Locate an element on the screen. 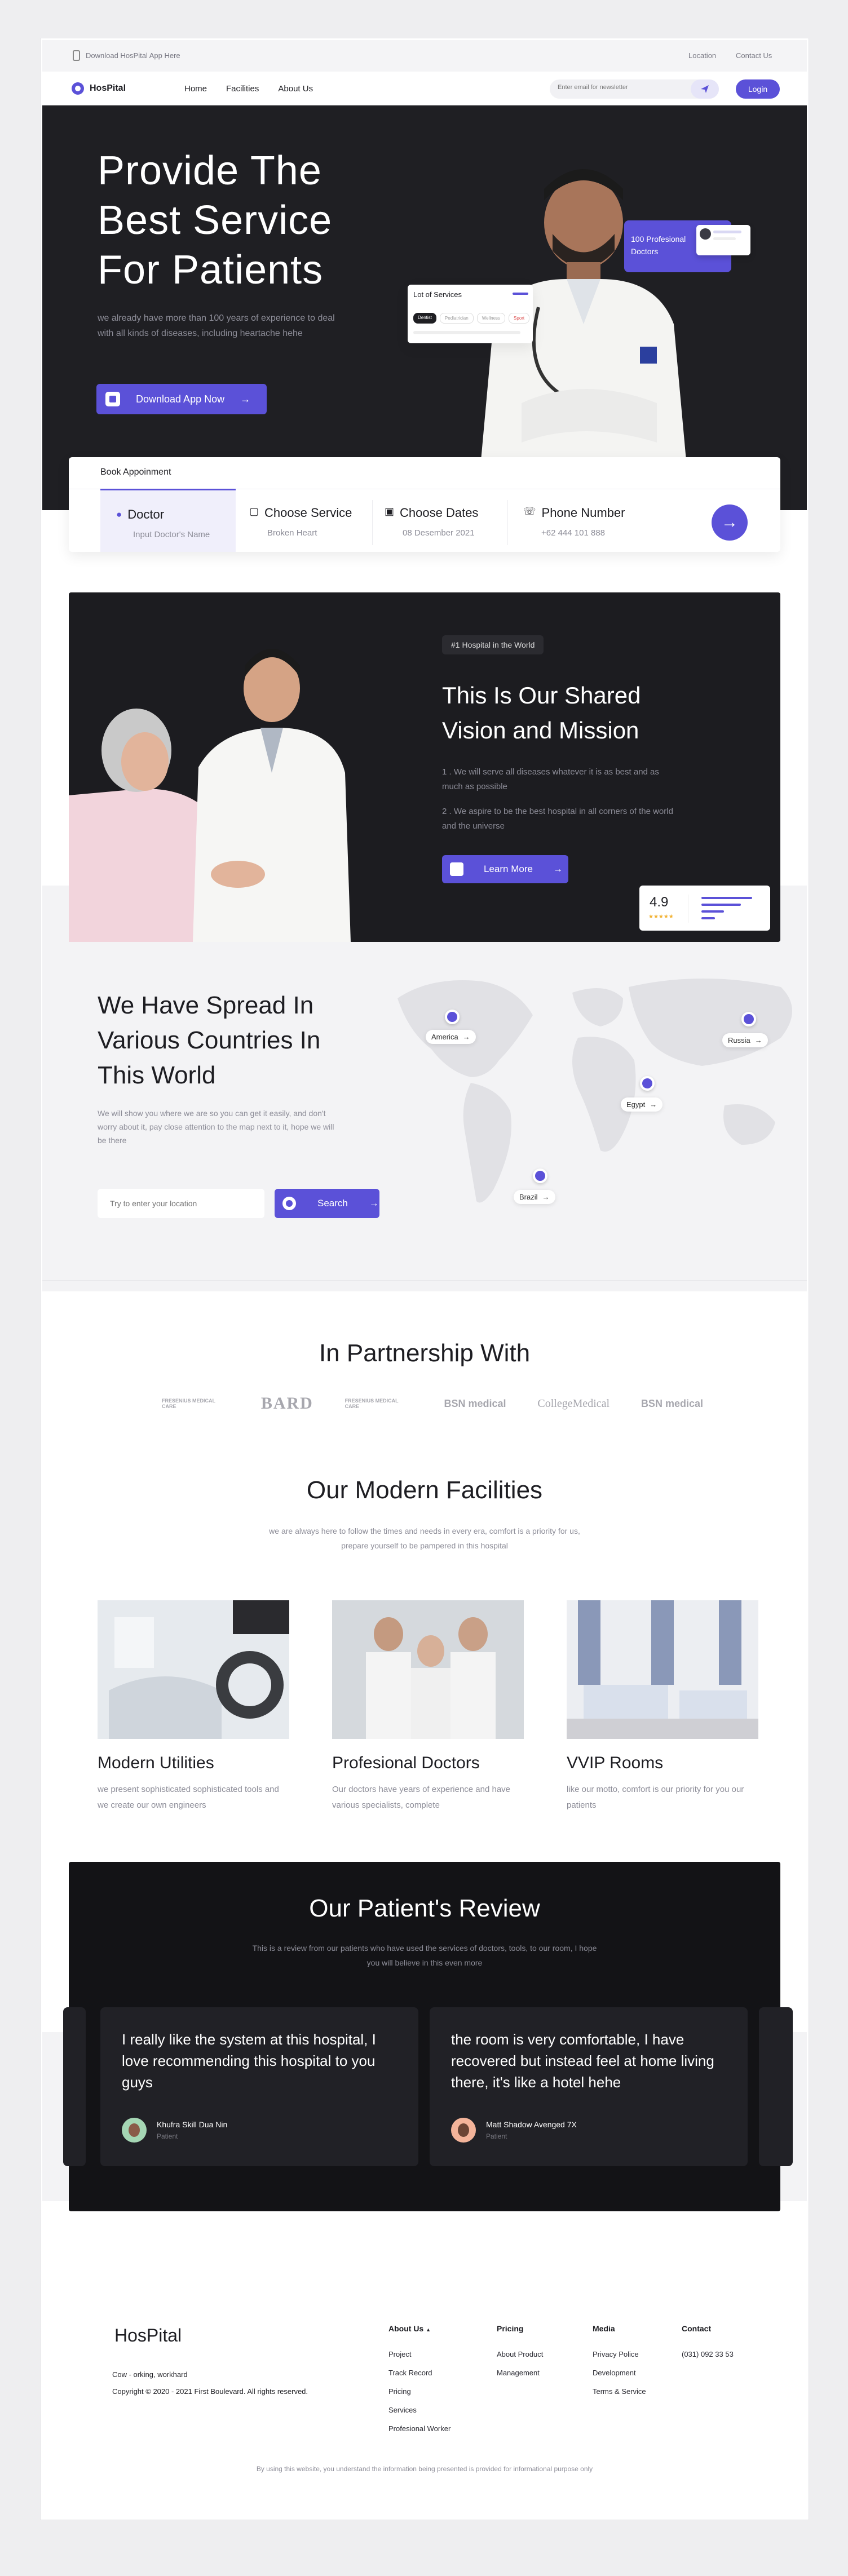  location-link: Location is located at coordinates (702, 55).